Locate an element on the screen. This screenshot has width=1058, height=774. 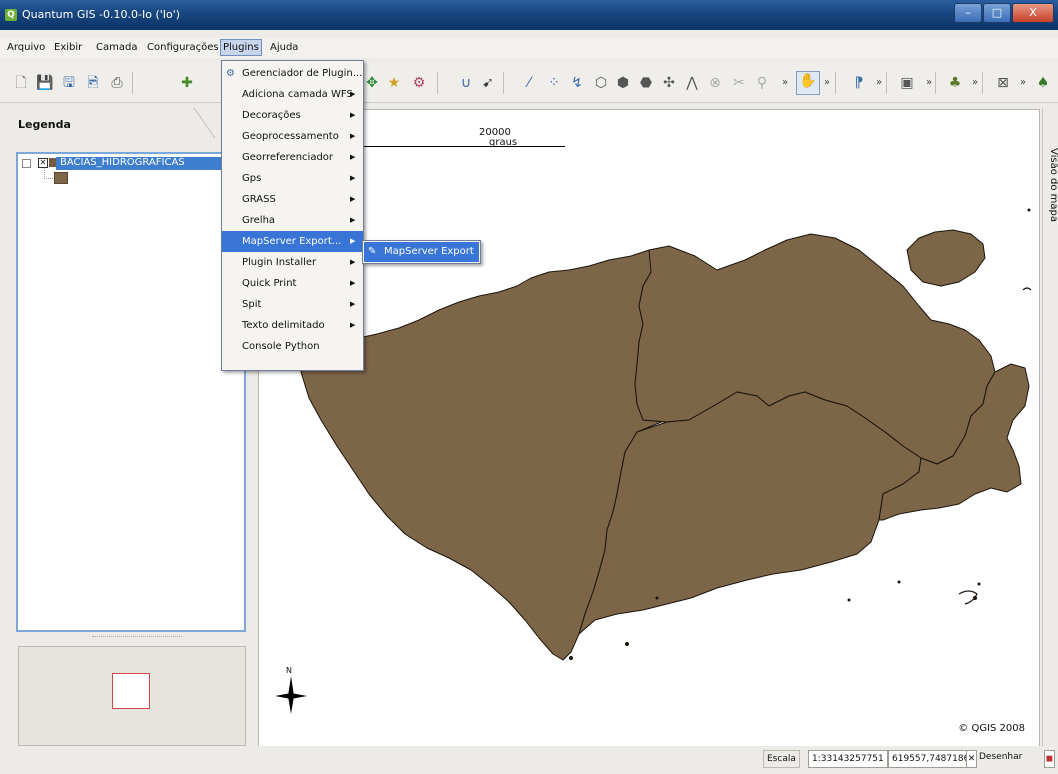
save-as-icon: 🖫 is located at coordinates (69, 83).